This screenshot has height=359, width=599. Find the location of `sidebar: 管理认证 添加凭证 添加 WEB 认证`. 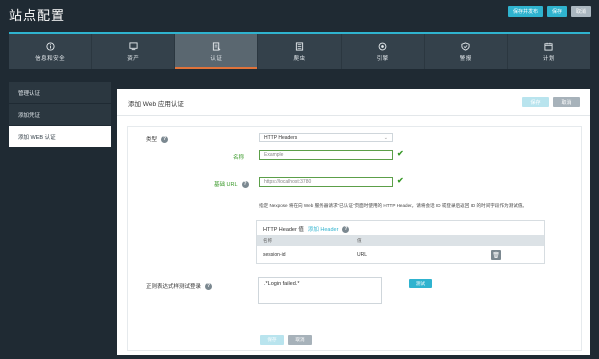

sidebar: 管理认证 添加凭证 添加 WEB 认证 is located at coordinates (60, 115).